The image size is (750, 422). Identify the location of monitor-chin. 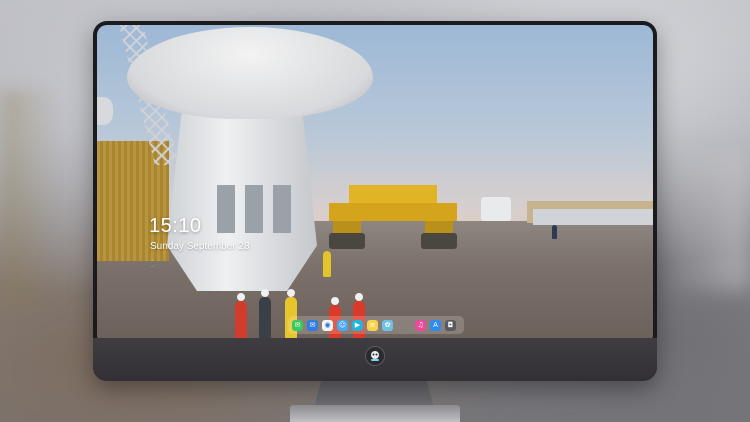
(375, 359).